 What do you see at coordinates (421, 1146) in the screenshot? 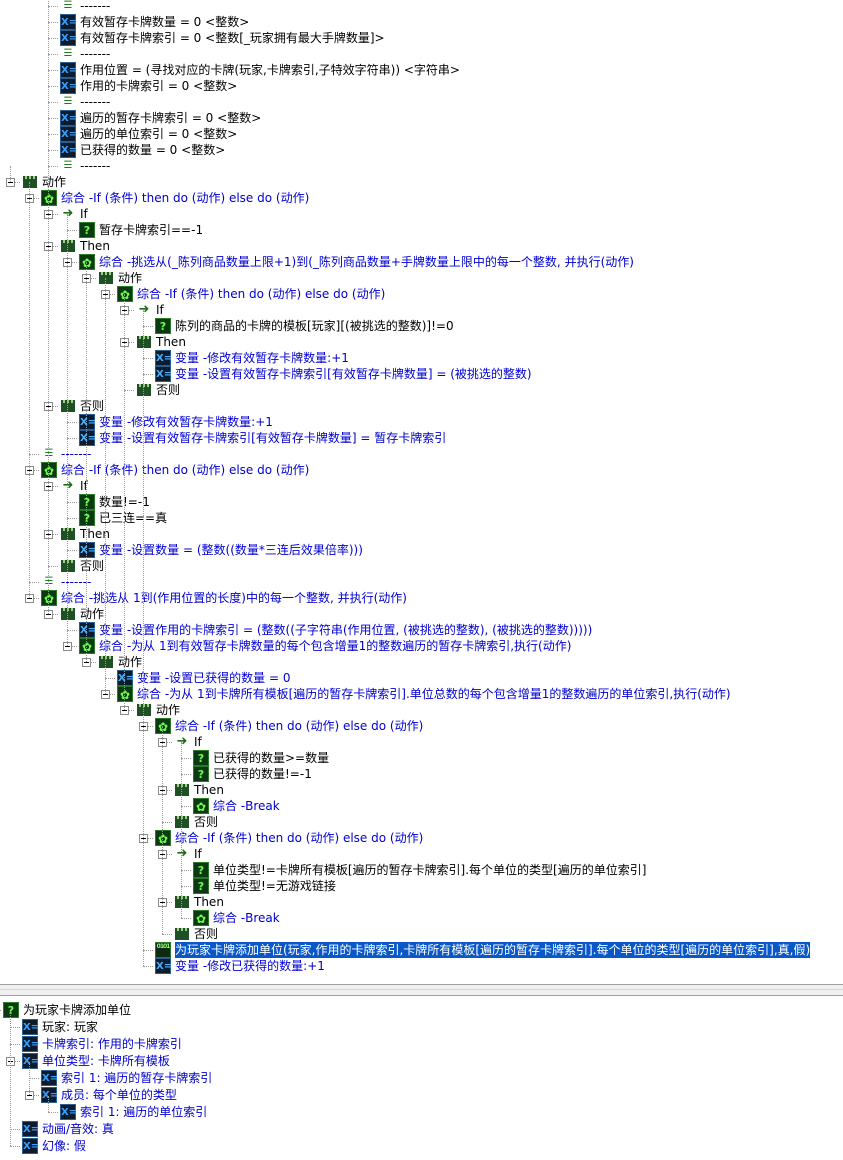
I see `tree-row: X= 幻像: 假` at bounding box center [421, 1146].